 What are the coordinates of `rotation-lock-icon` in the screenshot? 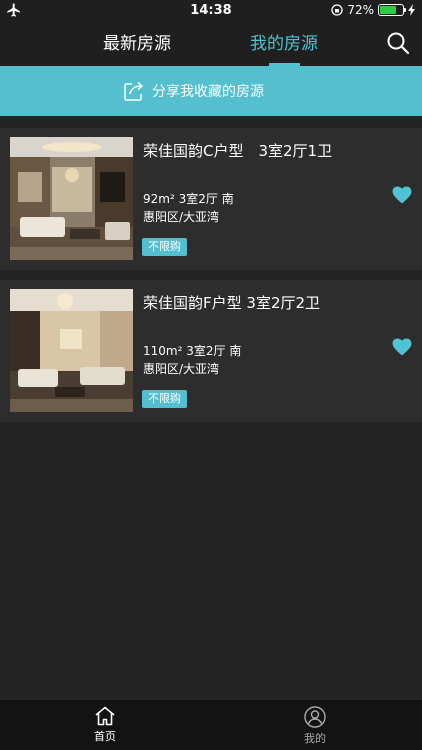 It's located at (337, 10).